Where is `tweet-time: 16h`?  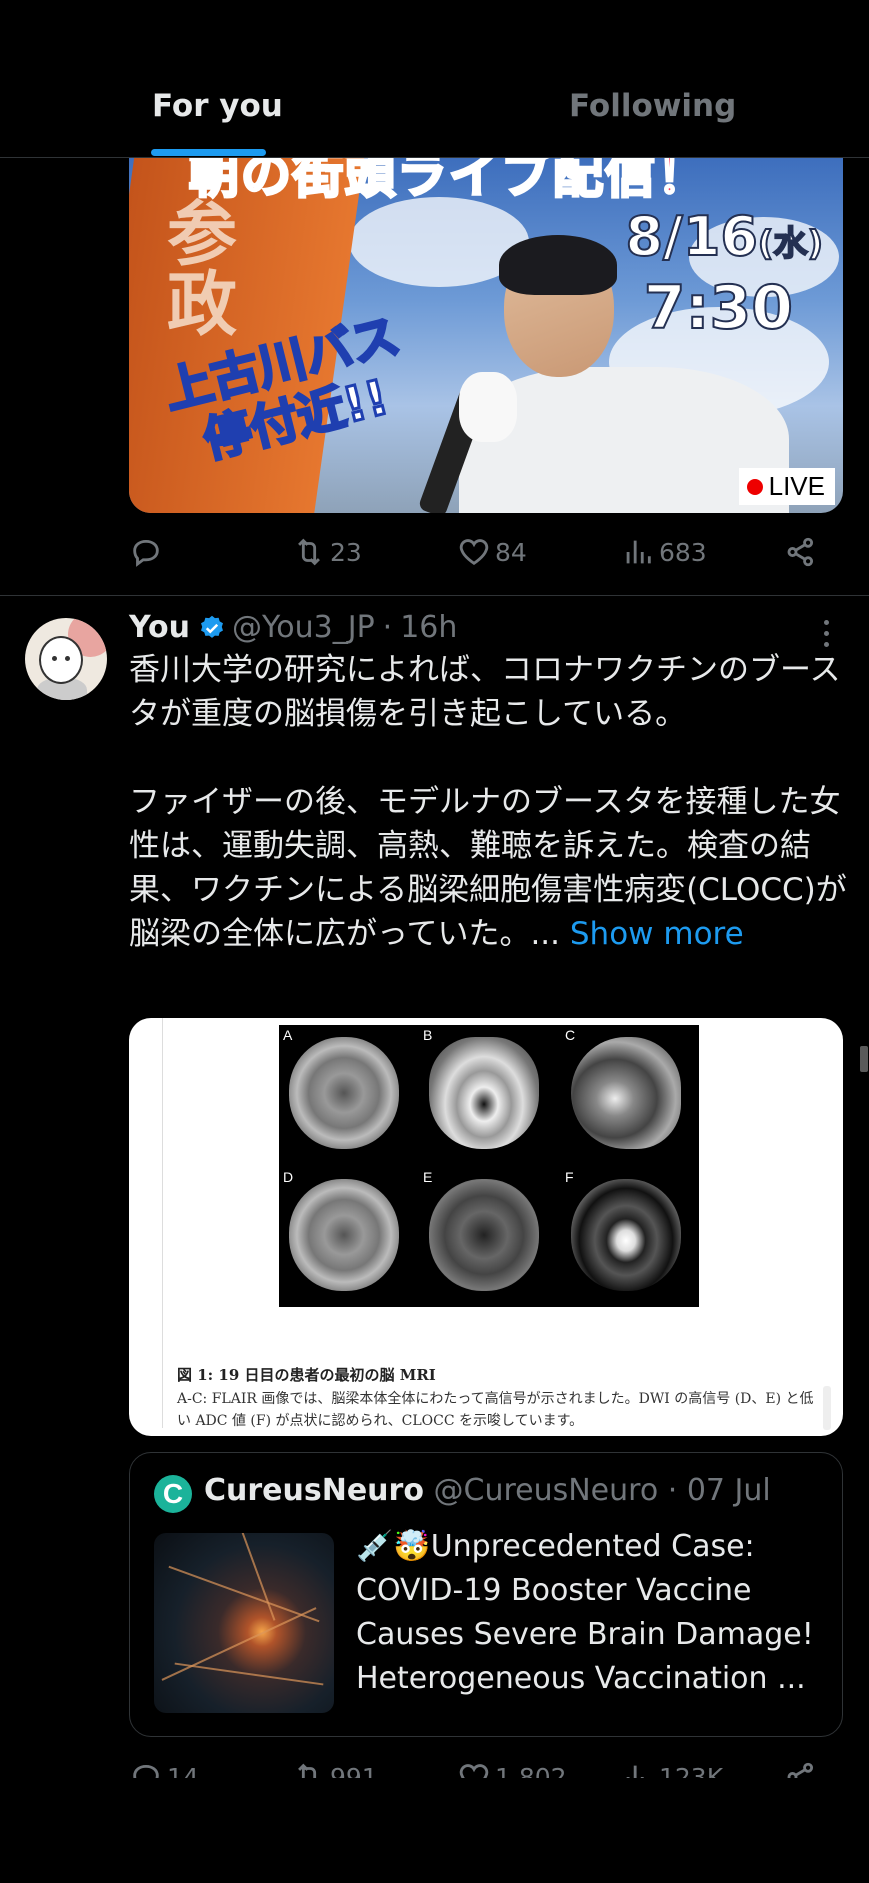 tweet-time: 16h is located at coordinates (428, 627).